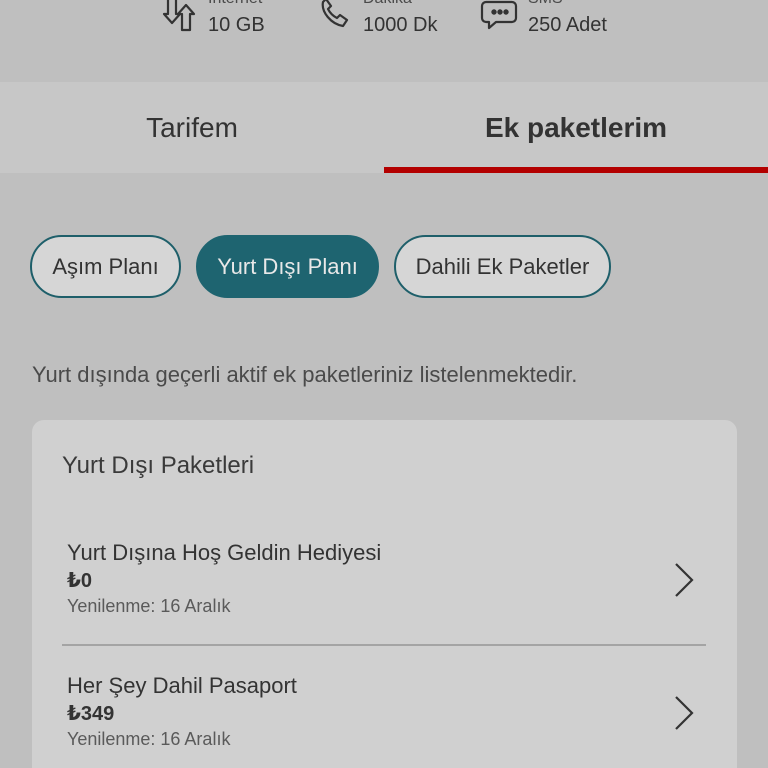 The image size is (768, 768). I want to click on usage-value: 10 GB, so click(236, 25).